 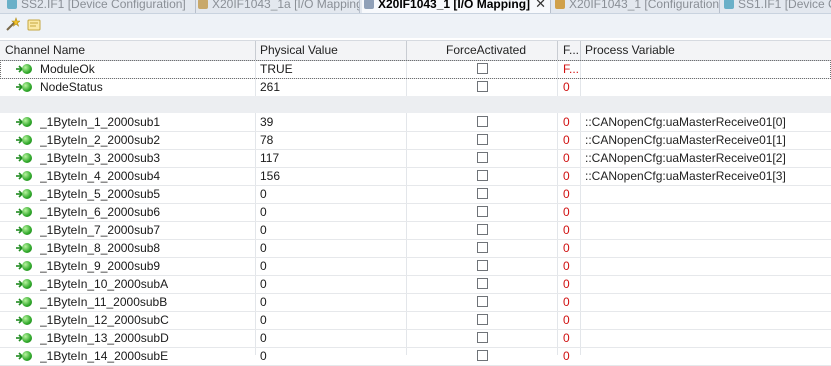 I want to click on channel-name: _1ByteIn_2_2000sub2, so click(x=100, y=140).